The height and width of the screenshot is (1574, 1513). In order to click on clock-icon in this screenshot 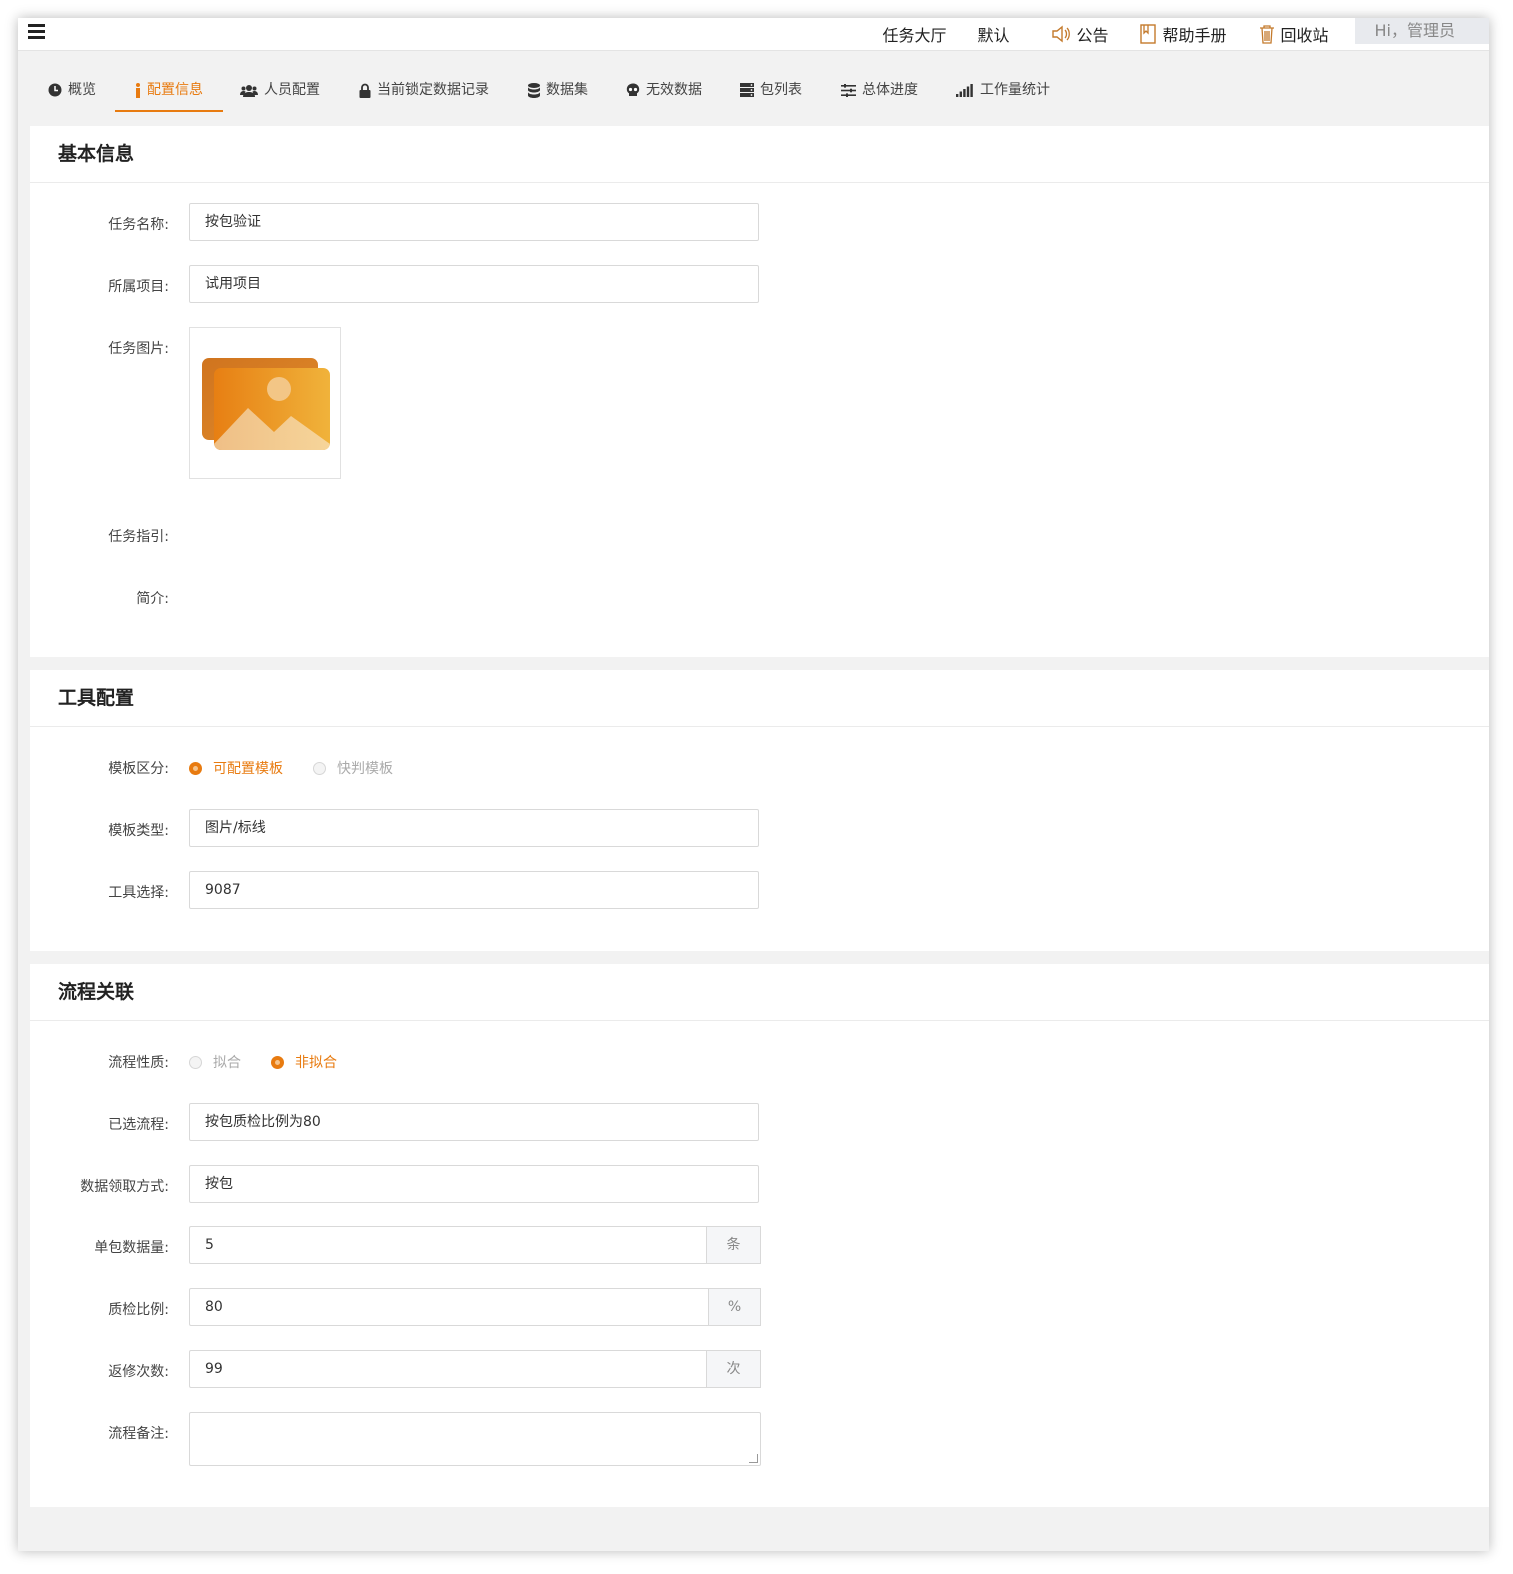, I will do `click(55, 90)`.